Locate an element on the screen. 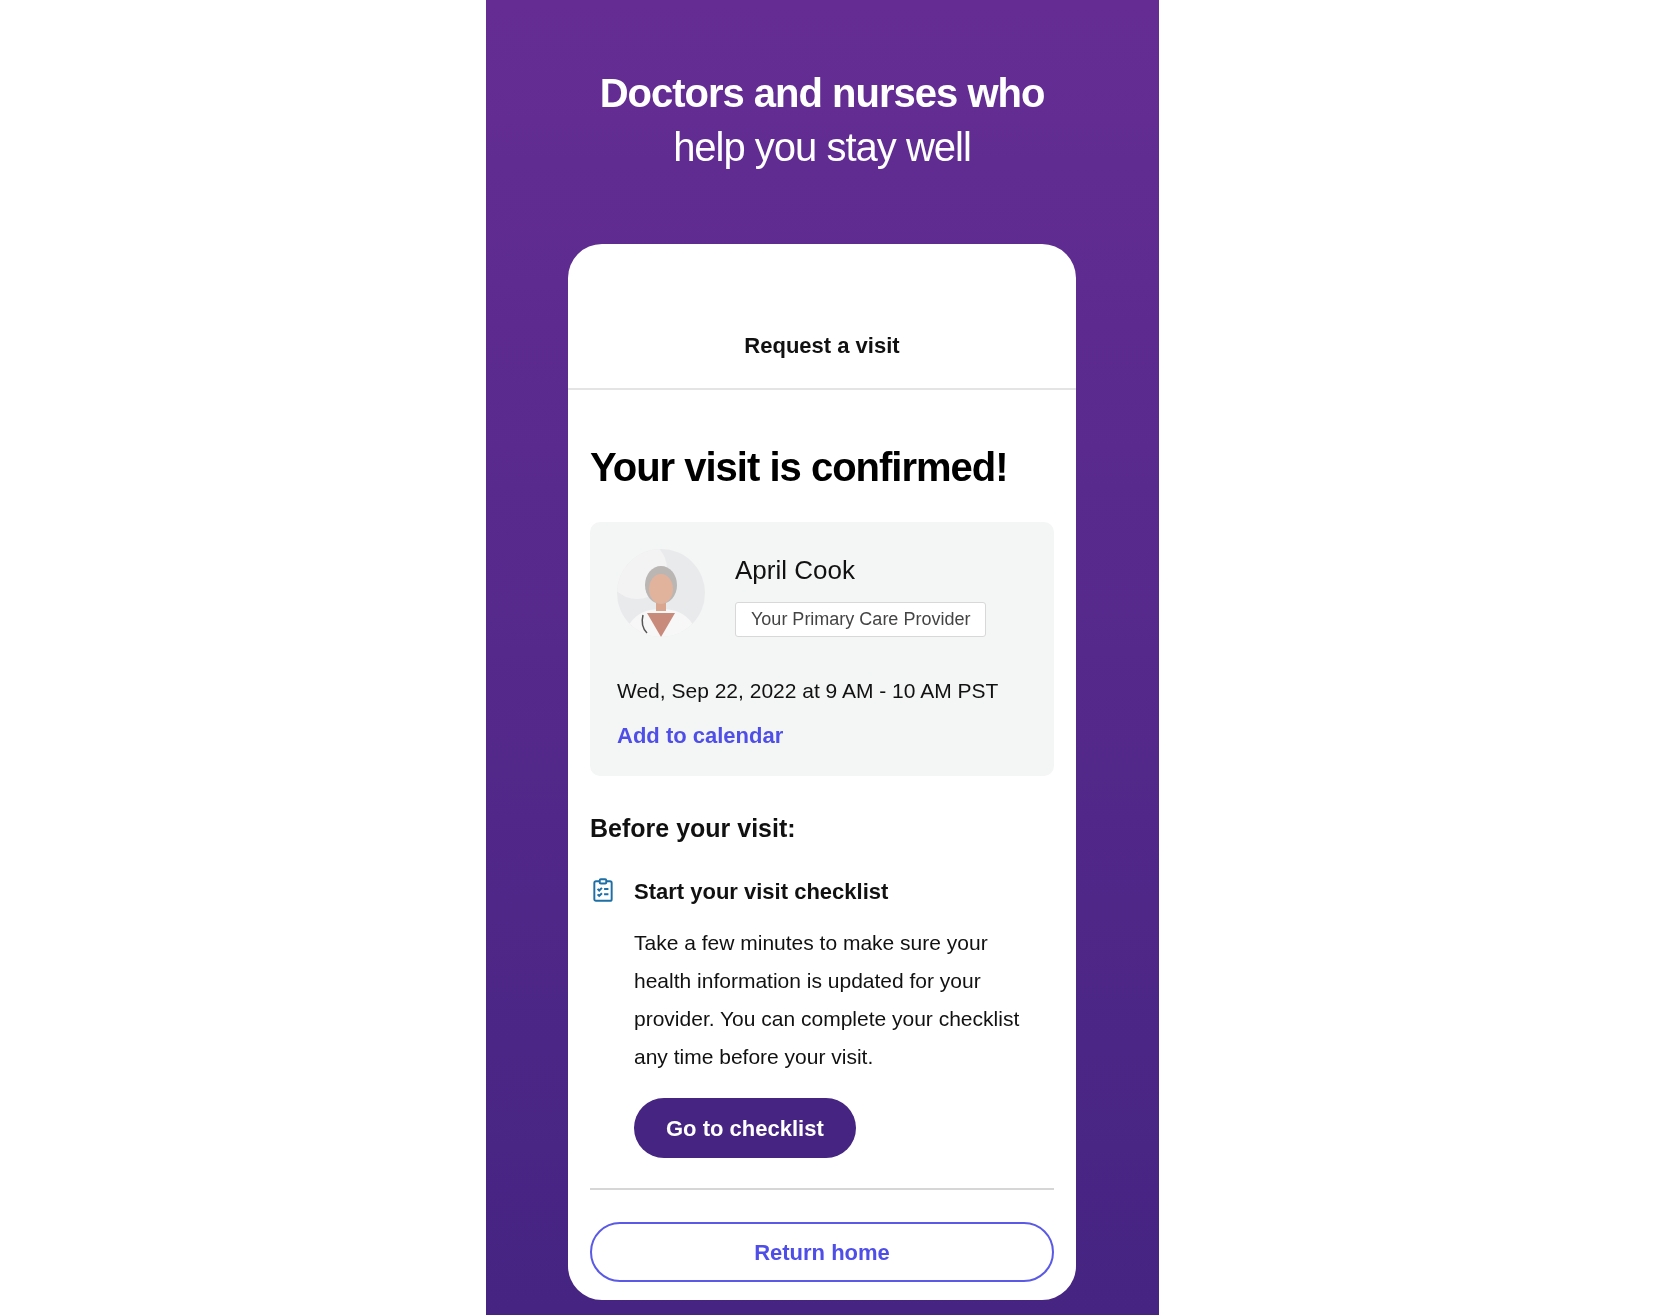 The width and height of the screenshot is (1669, 1315). return-home-button: Return home is located at coordinates (822, 1252).